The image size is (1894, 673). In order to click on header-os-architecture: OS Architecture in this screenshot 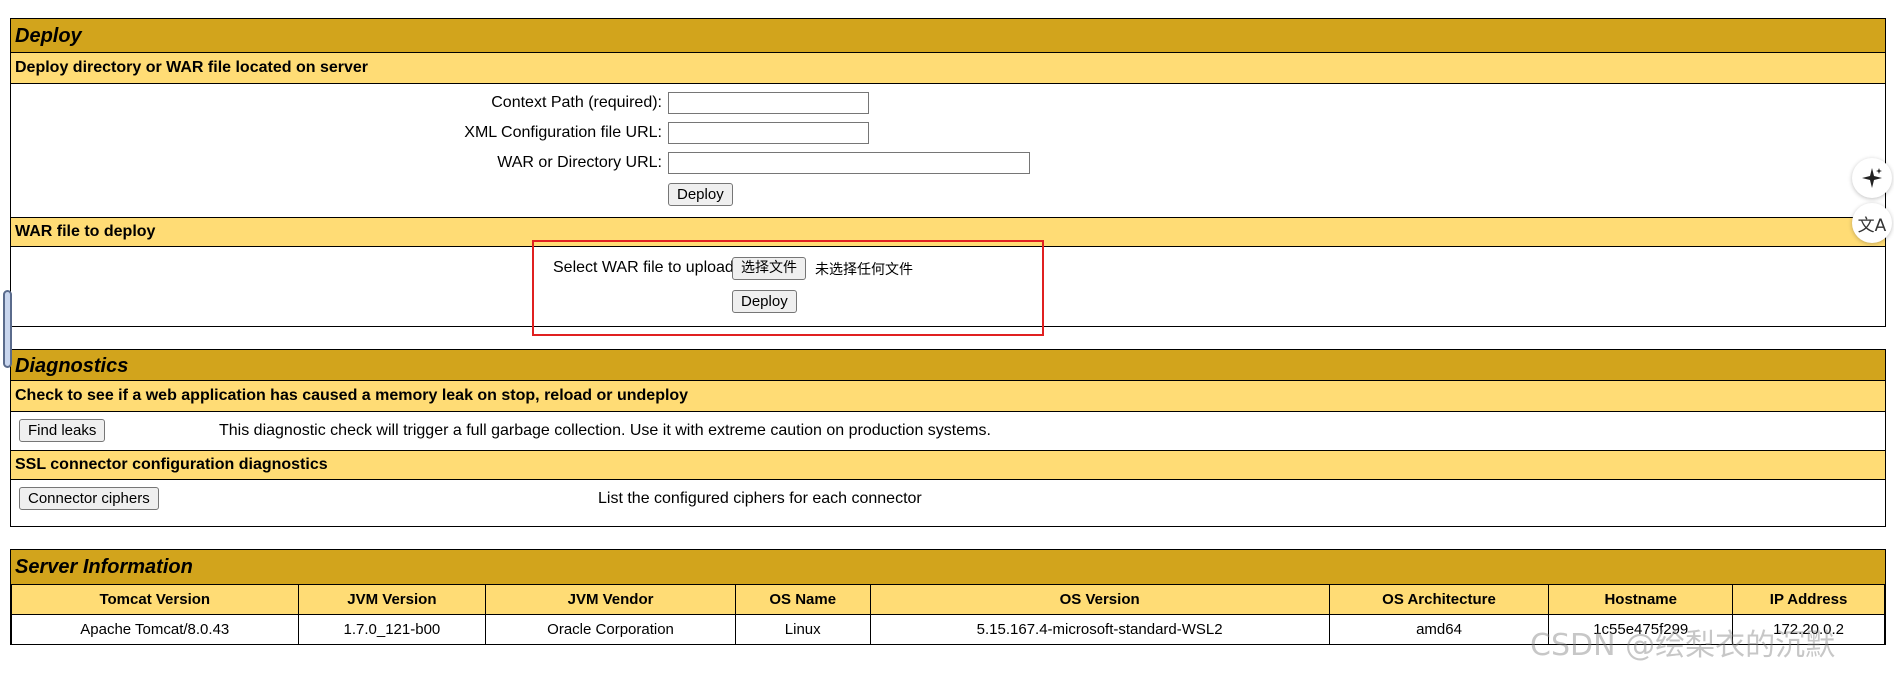, I will do `click(1439, 599)`.